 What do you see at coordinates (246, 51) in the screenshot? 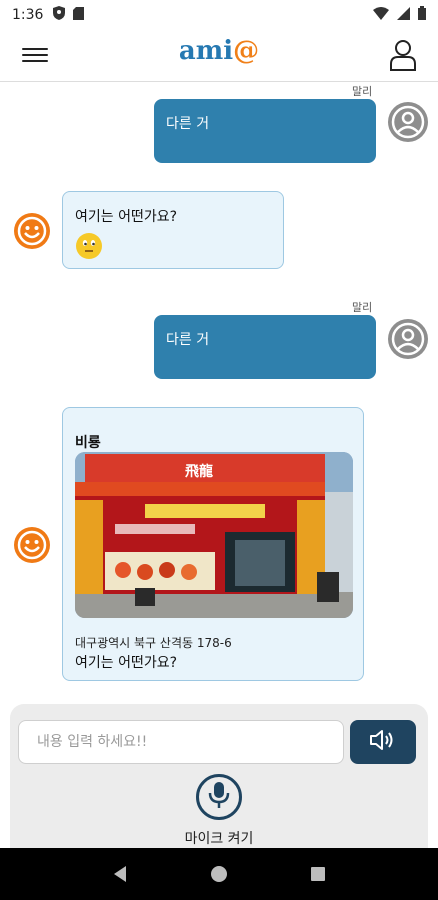
I see `logo-at: @` at bounding box center [246, 51].